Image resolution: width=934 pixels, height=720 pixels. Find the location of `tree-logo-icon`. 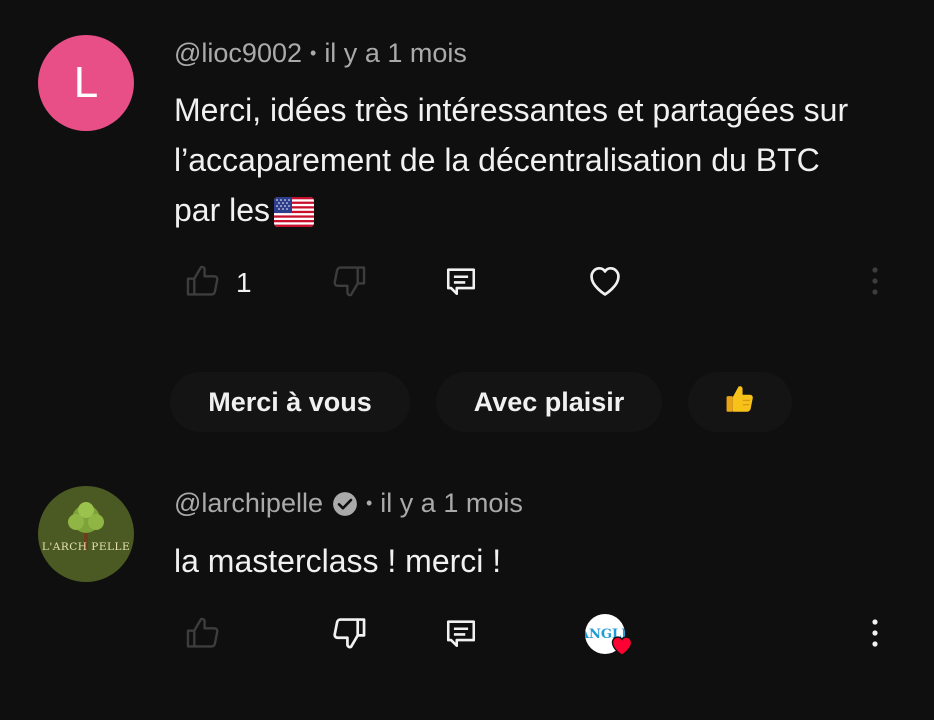

tree-logo-icon is located at coordinates (86, 526).